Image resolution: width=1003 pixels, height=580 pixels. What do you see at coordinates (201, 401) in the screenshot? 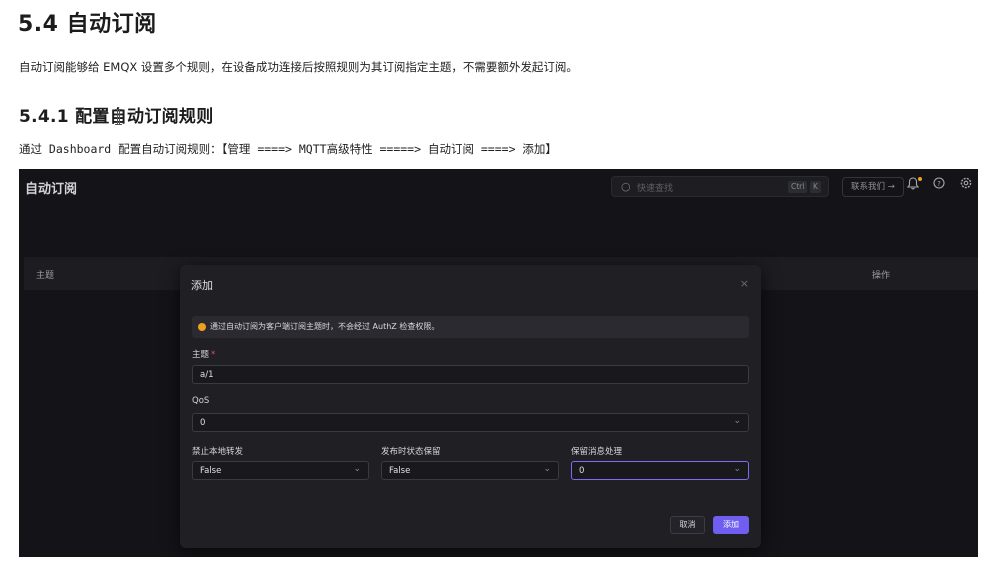
I see `qos-label: QoS` at bounding box center [201, 401].